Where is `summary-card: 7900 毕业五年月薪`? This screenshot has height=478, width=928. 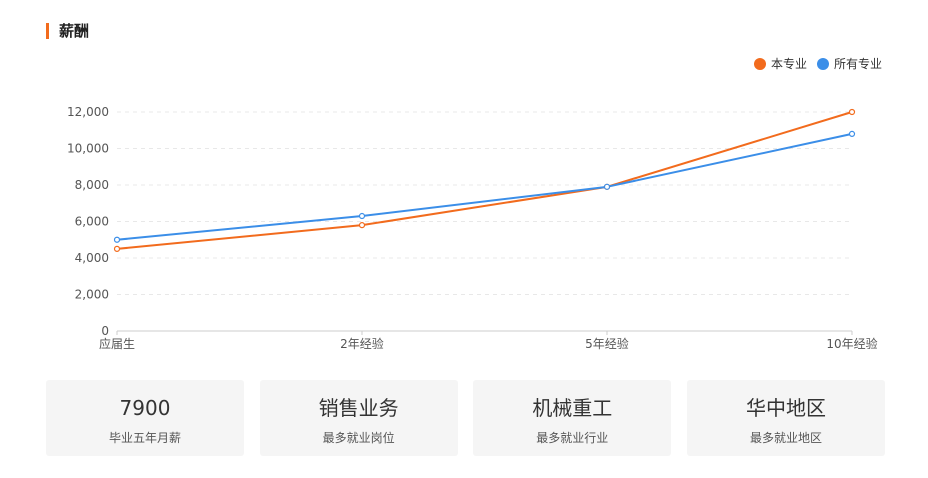
summary-card: 7900 毕业五年月薪 is located at coordinates (145, 418).